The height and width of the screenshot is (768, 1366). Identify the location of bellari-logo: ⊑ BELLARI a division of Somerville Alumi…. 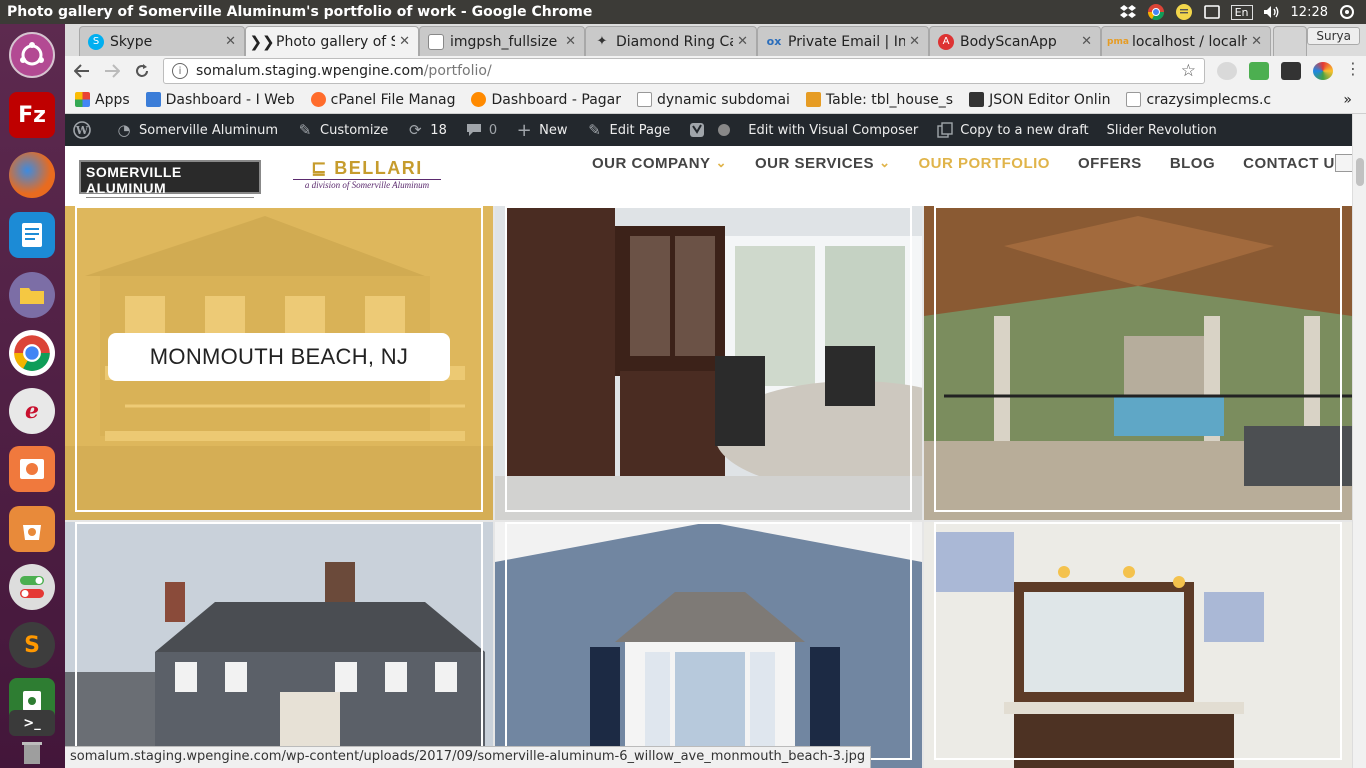
(367, 176).